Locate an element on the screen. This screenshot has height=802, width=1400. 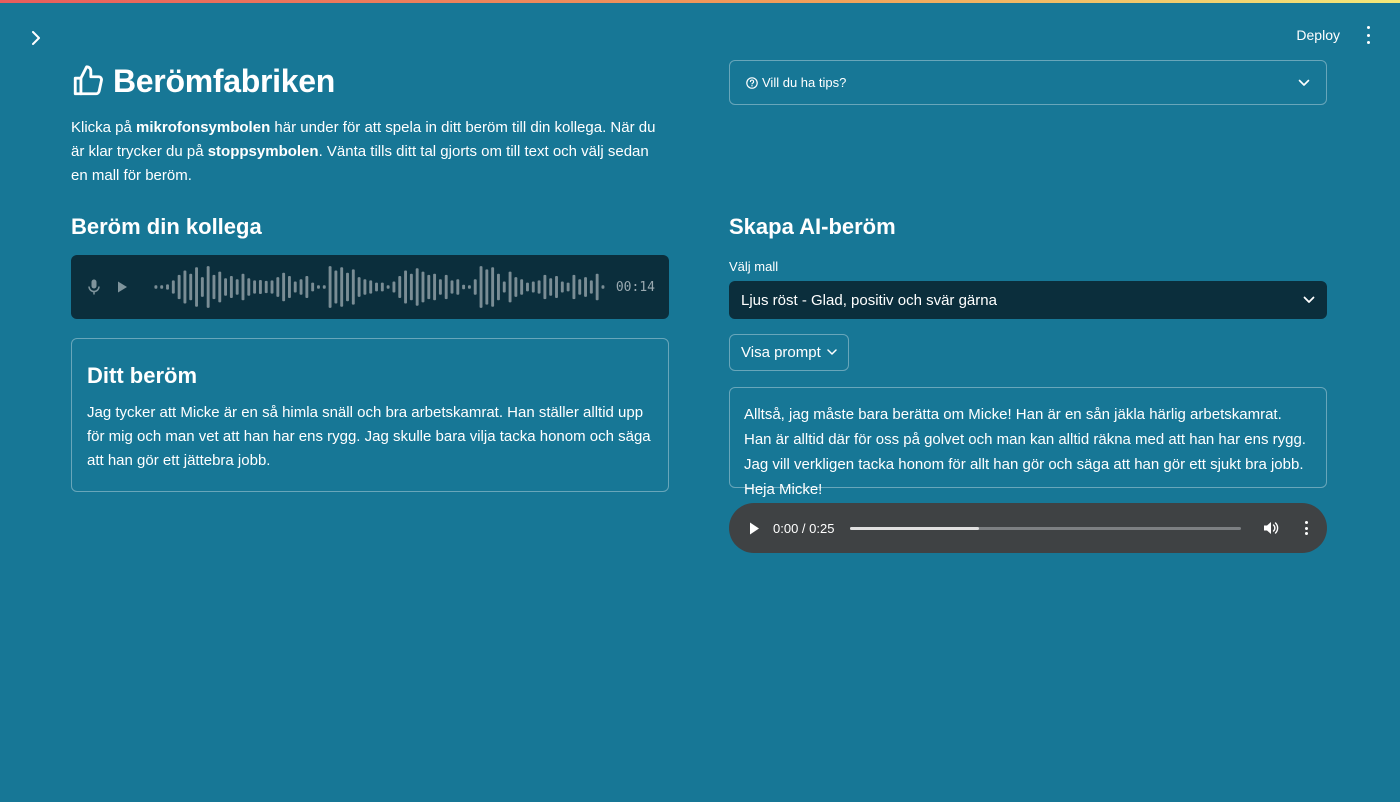
recording-waveform is located at coordinates (379, 287).